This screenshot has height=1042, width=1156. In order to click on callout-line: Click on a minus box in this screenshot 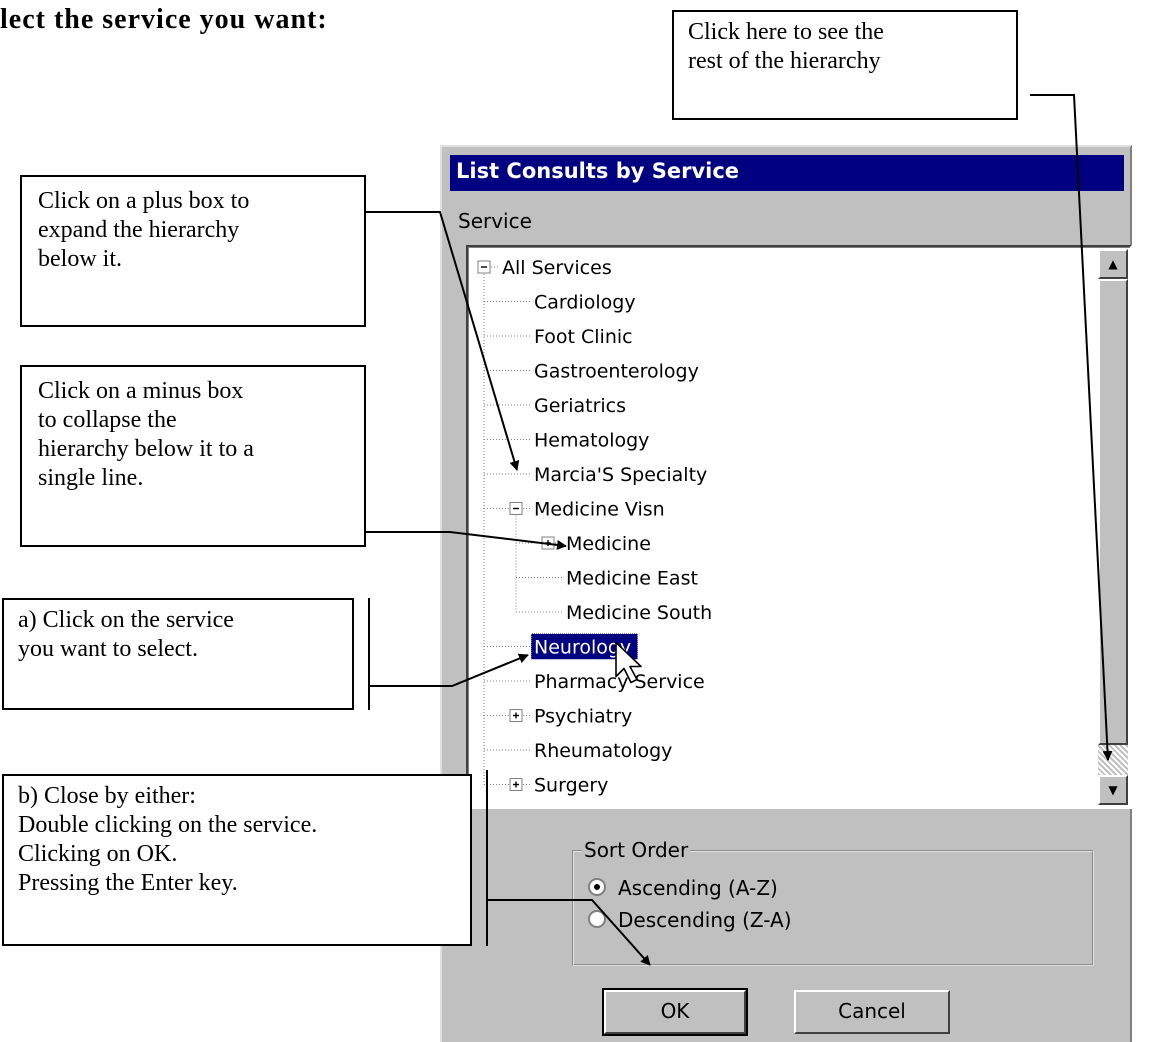, I will do `click(141, 391)`.